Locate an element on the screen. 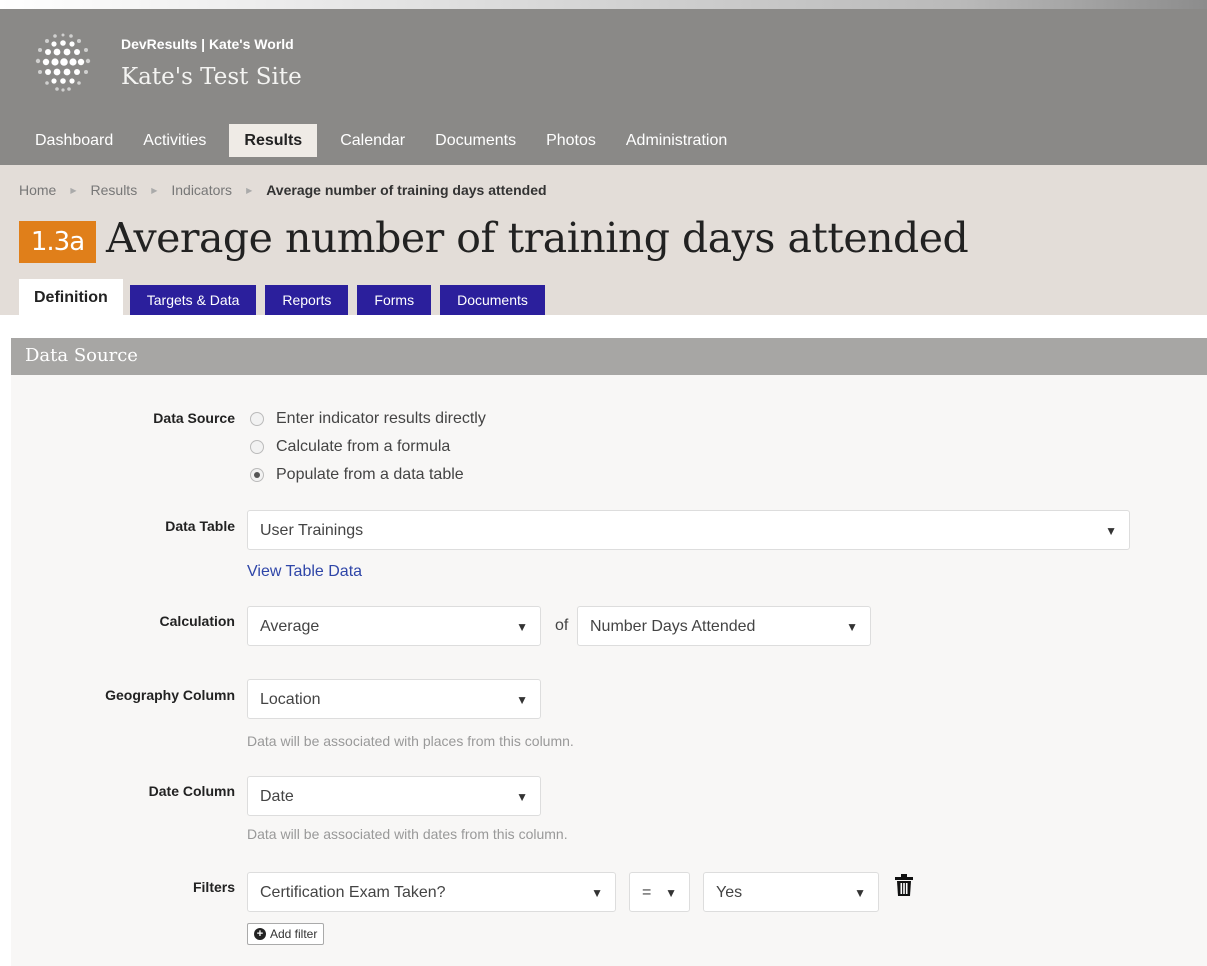  view-table-data-link: View Table Data is located at coordinates (304, 572).